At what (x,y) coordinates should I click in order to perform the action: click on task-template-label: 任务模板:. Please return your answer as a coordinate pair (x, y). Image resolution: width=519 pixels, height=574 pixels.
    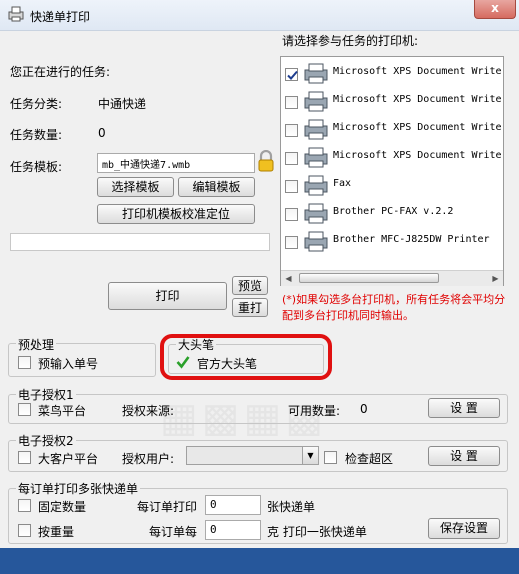
    Looking at the image, I should click on (36, 167).